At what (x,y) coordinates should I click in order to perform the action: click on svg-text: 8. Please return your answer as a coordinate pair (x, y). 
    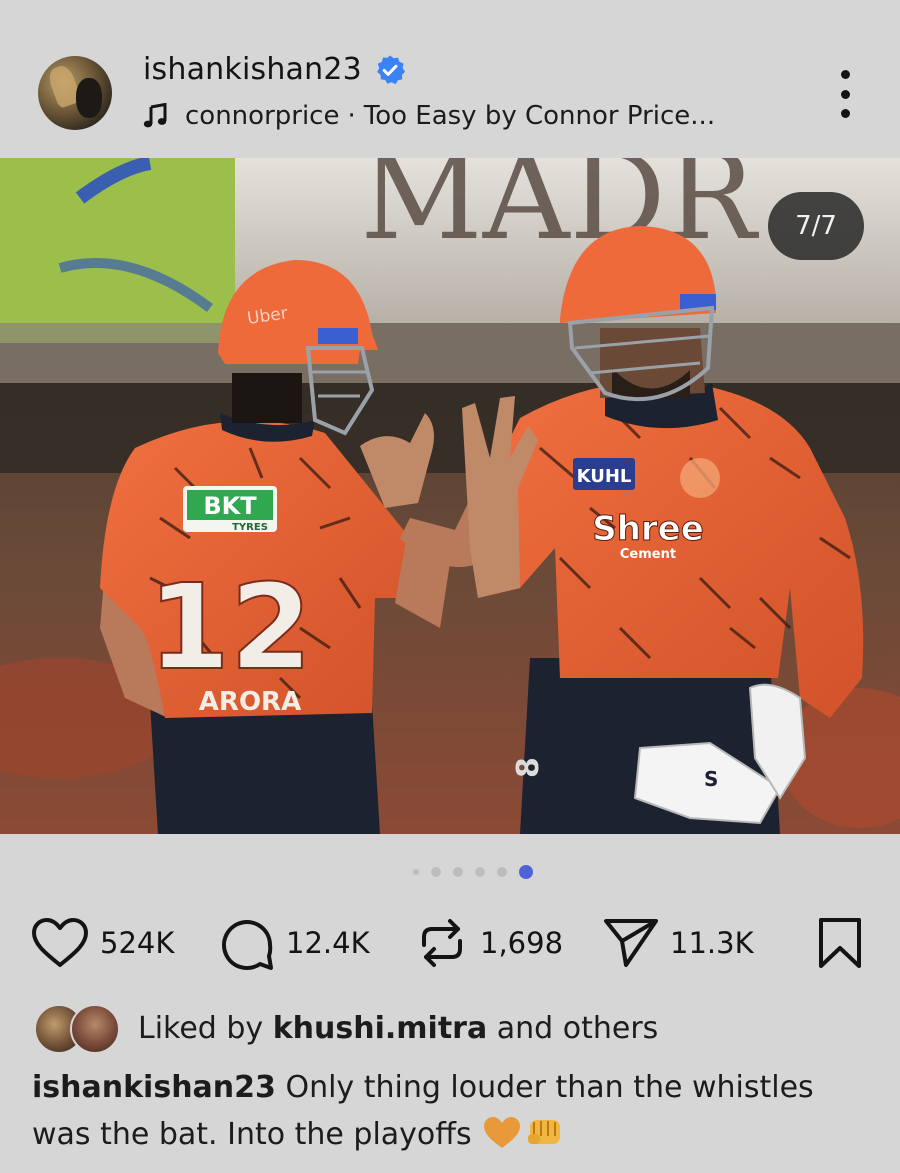
    Looking at the image, I should click on (528, 767).